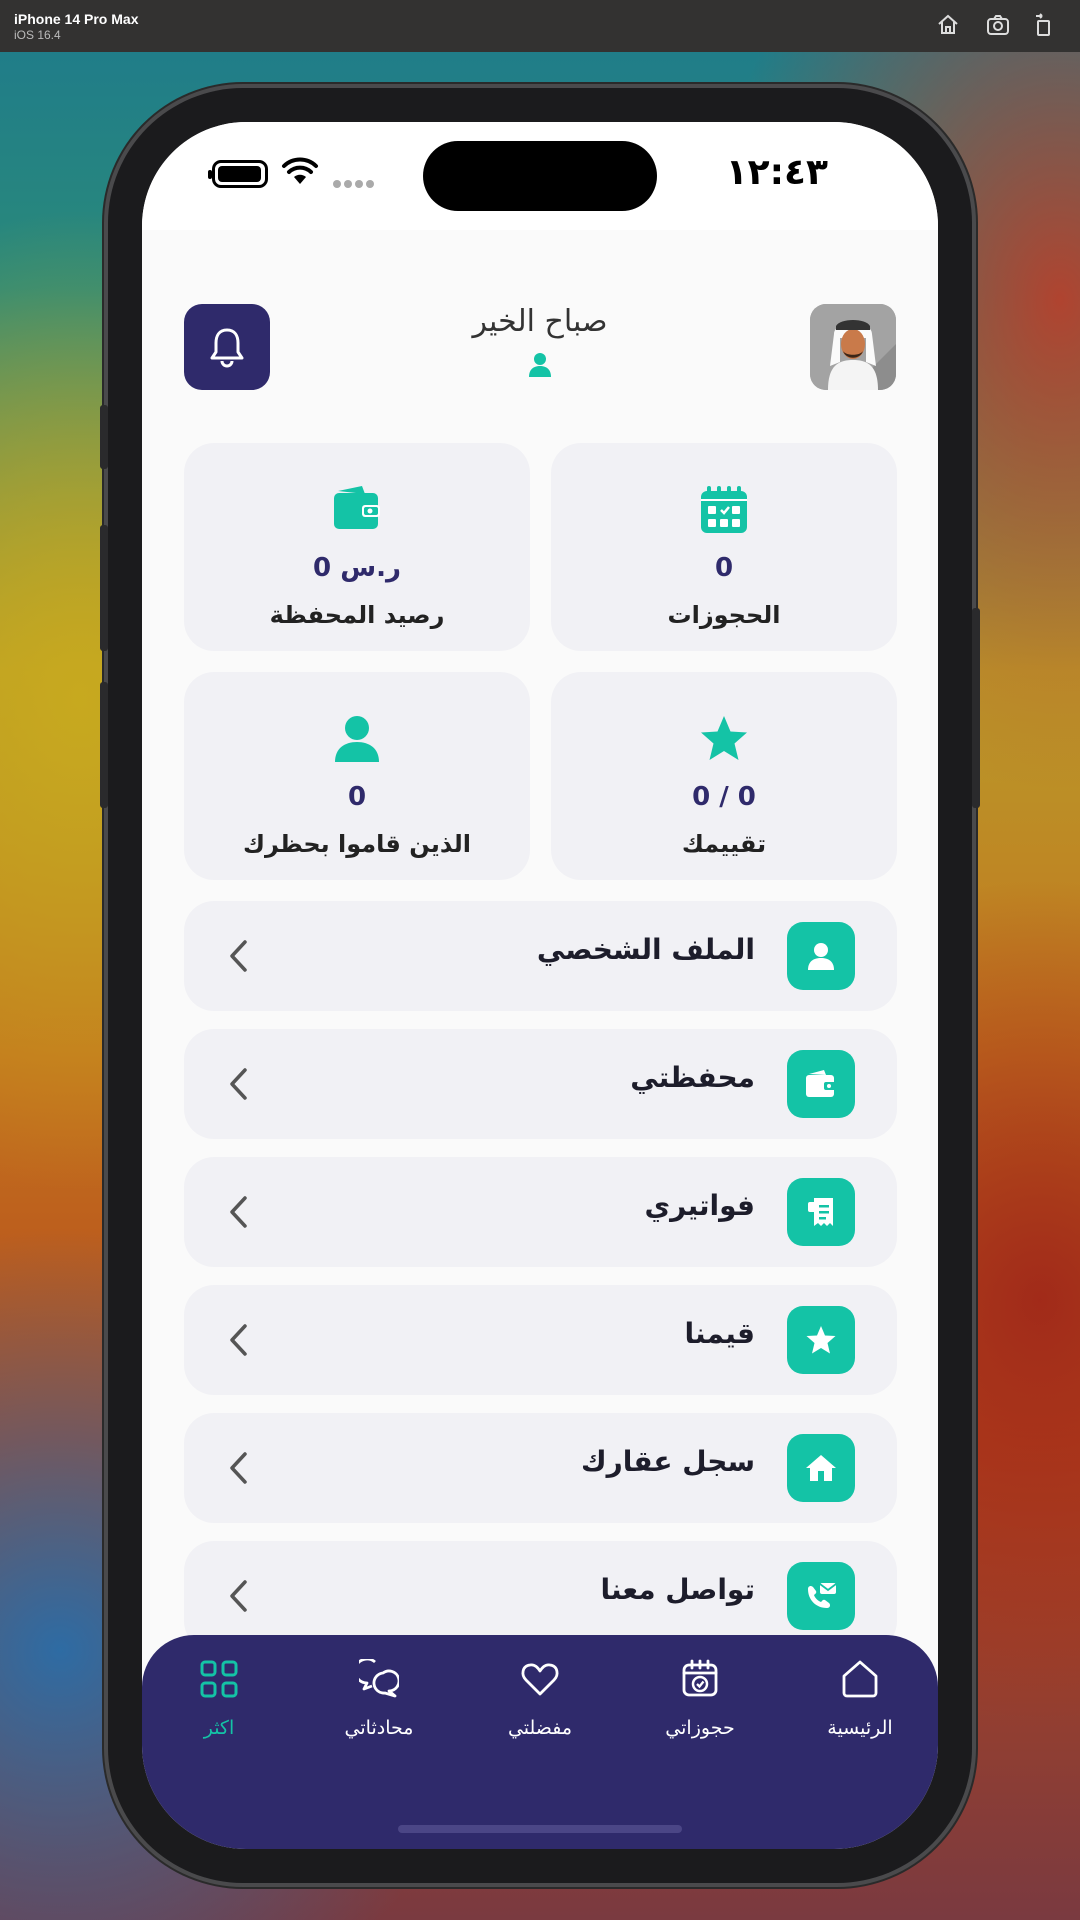  Describe the element at coordinates (37, 35) in the screenshot. I see `os-version: iOS 16.4` at that location.